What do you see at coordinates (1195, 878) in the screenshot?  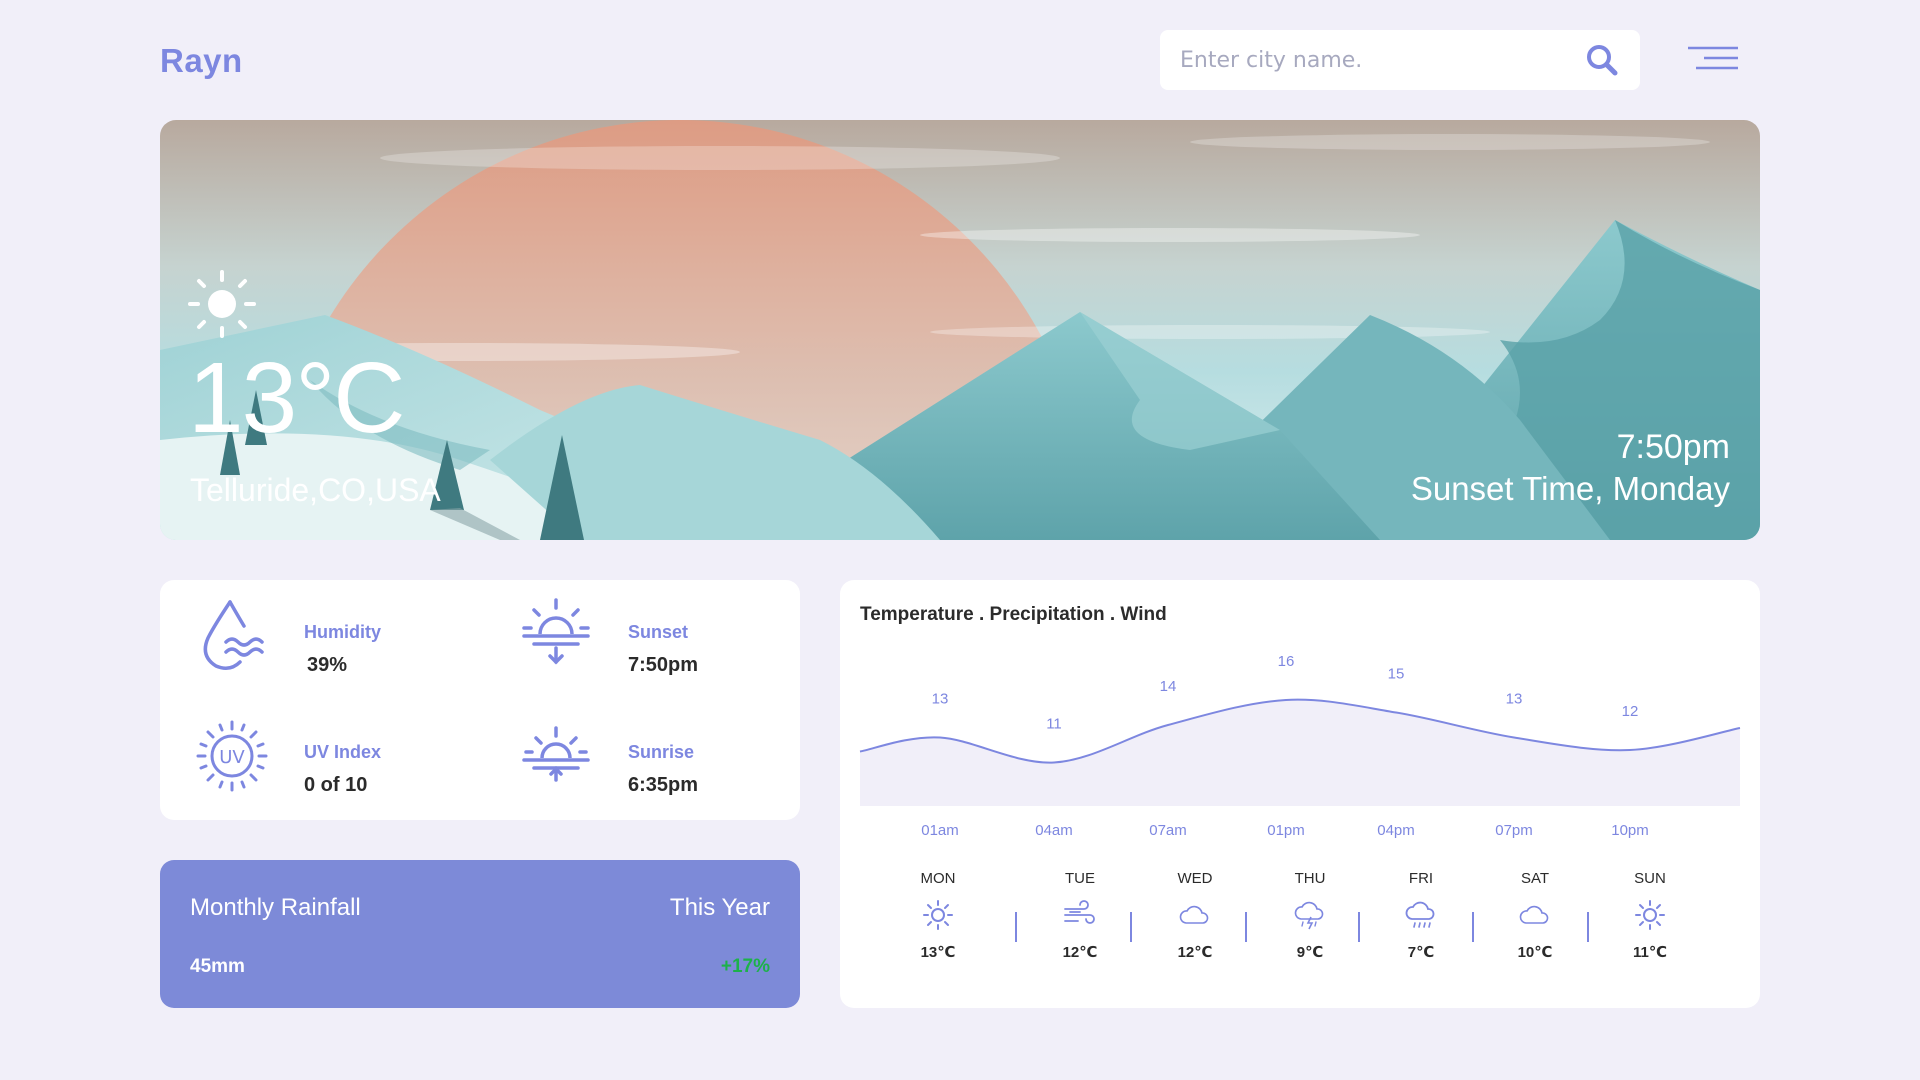 I see `day-name: WED` at bounding box center [1195, 878].